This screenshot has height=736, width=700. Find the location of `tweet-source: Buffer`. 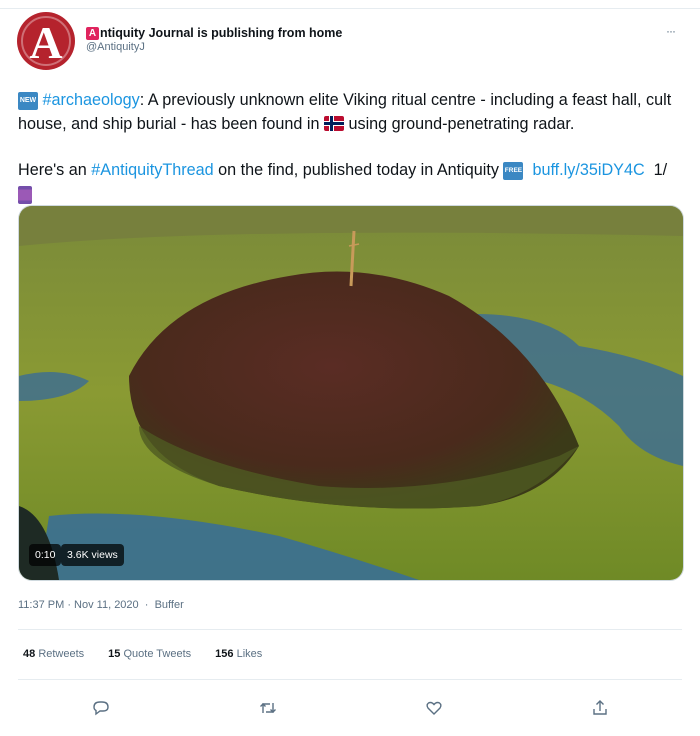

tweet-source: Buffer is located at coordinates (169, 605).